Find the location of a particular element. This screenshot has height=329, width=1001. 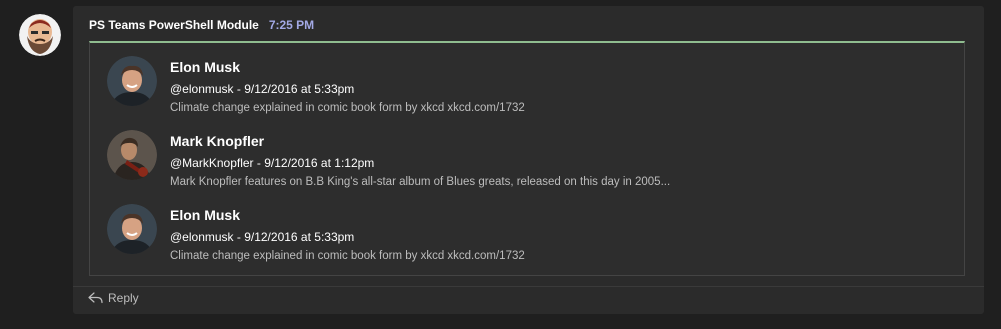

post-header: PS Teams PowerShell Module 7:25 PM is located at coordinates (201, 25).